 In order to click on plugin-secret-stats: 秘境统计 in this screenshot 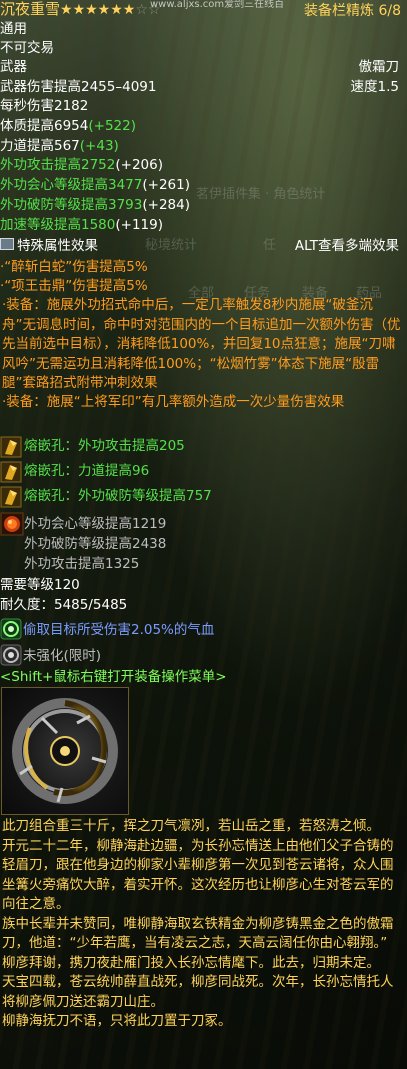, I will do `click(171, 245)`.